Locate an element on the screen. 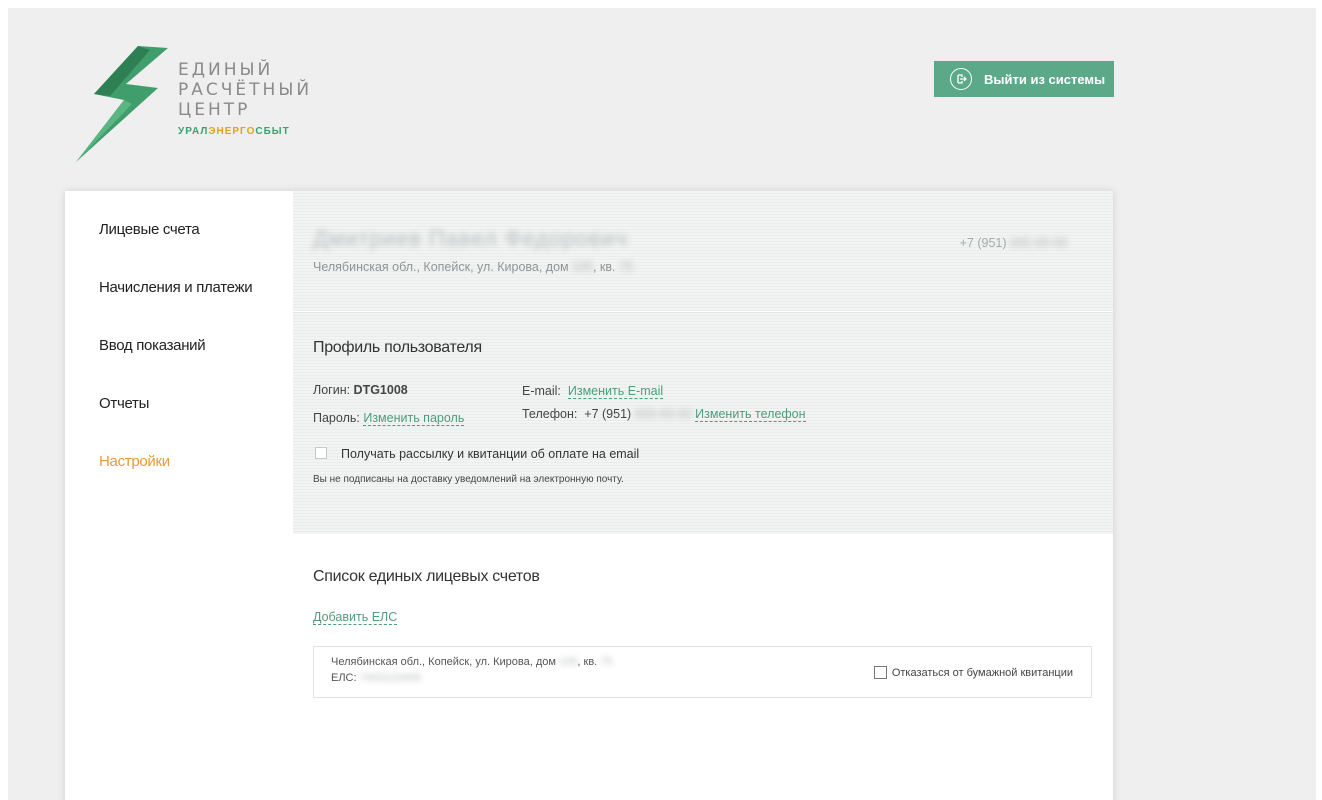 Image resolution: width=1322 pixels, height=800 pixels. password-field: Пароль: Изменить пароль is located at coordinates (389, 418).